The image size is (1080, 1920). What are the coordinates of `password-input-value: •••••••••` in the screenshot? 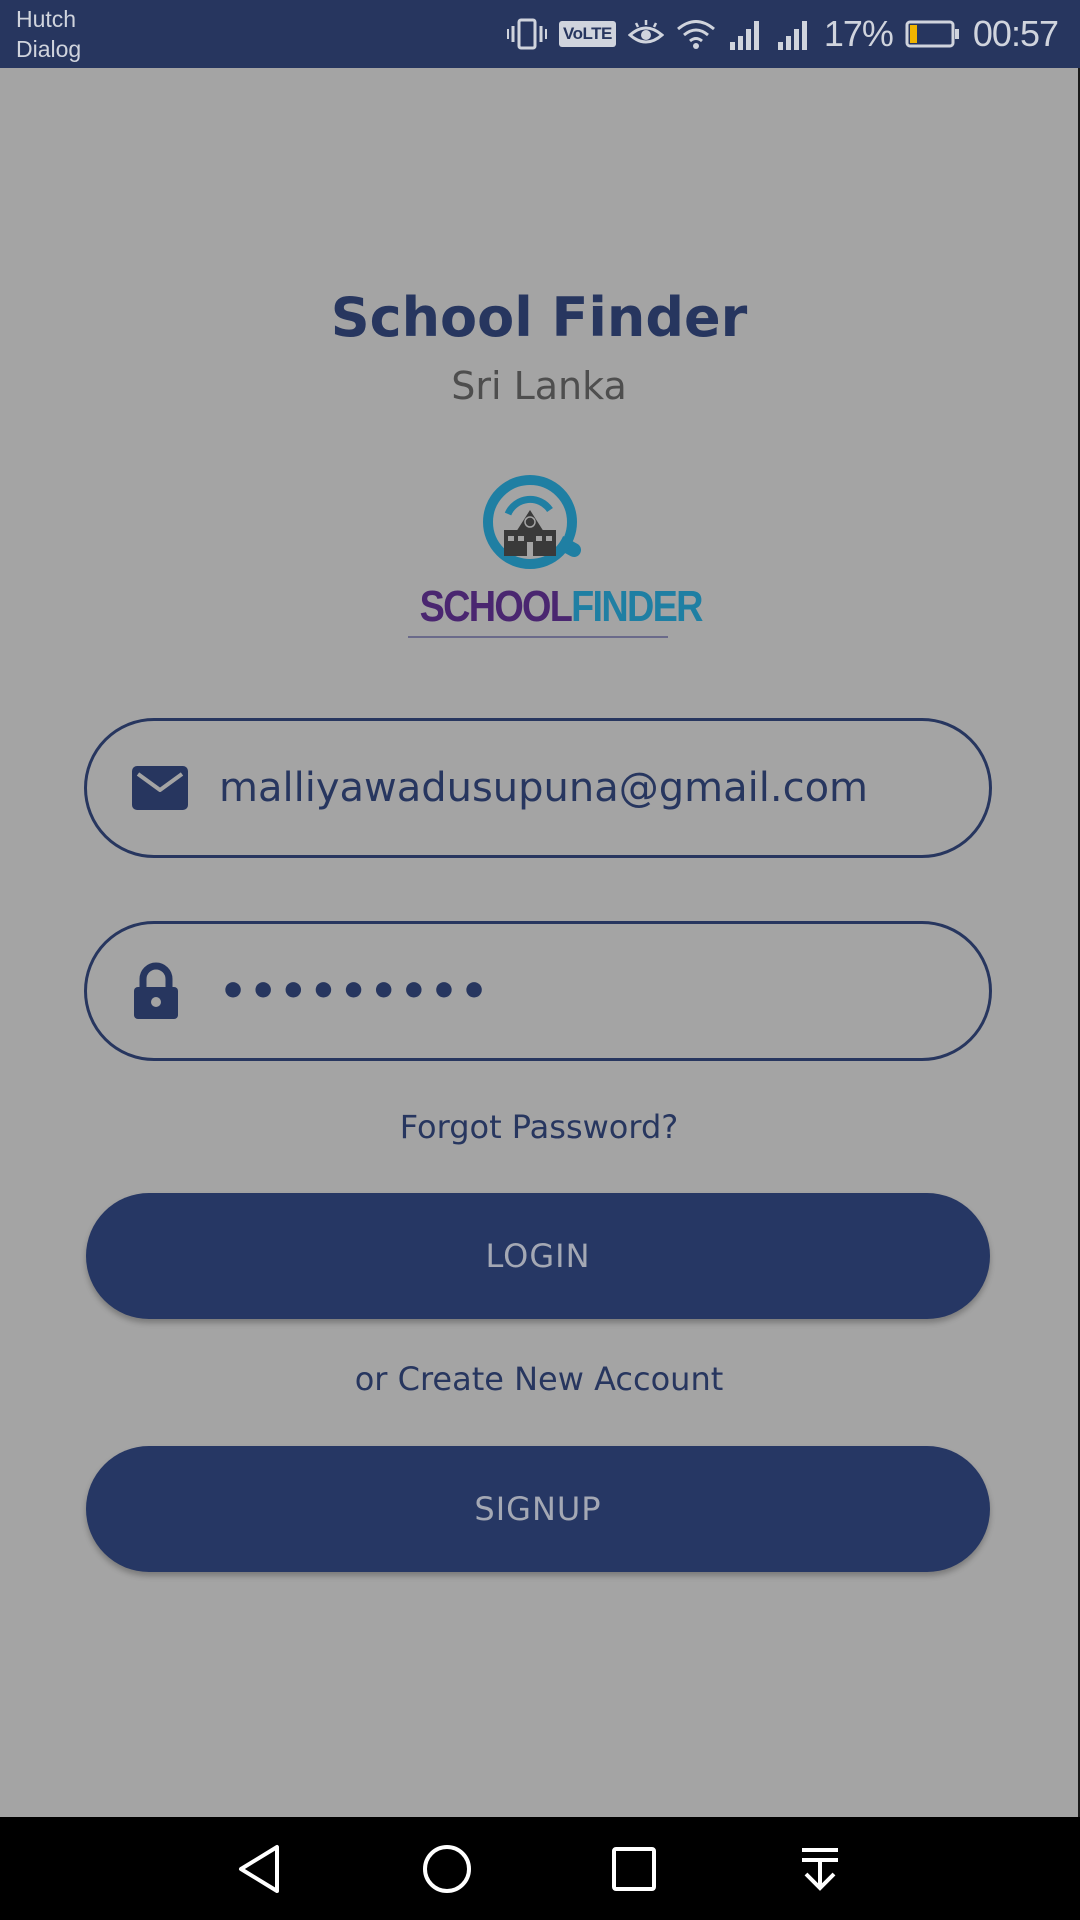 It's located at (354, 991).